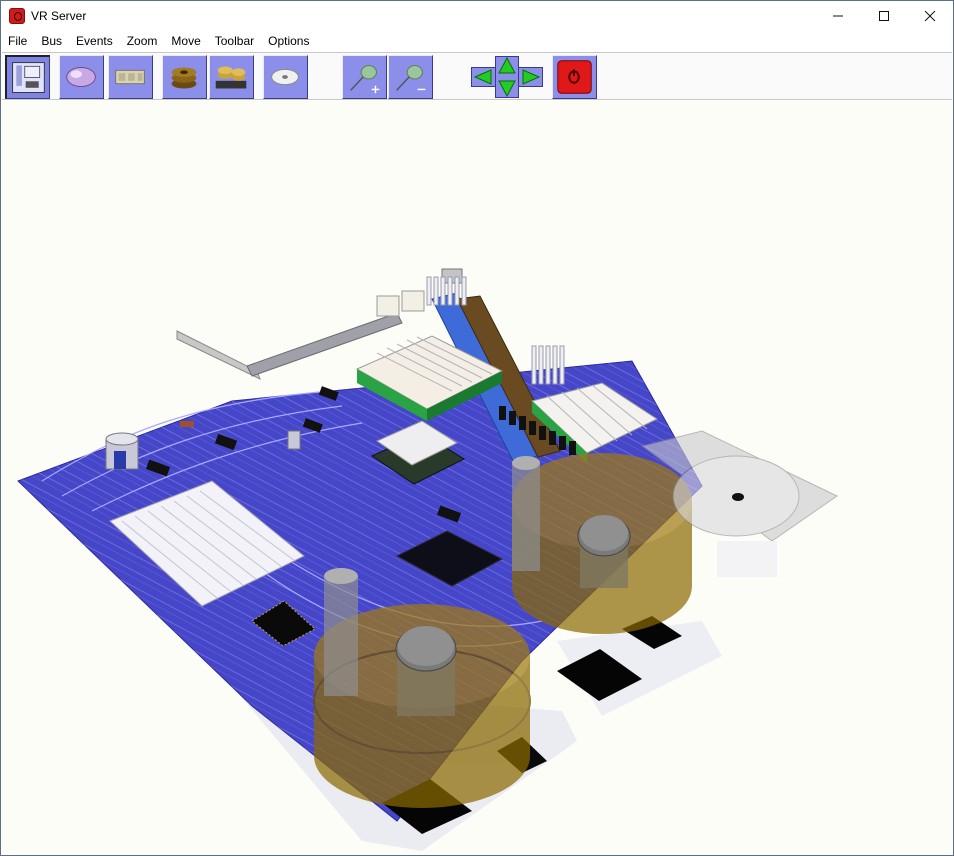  Describe the element at coordinates (738, 497) in the screenshot. I see `disc-hub` at that location.